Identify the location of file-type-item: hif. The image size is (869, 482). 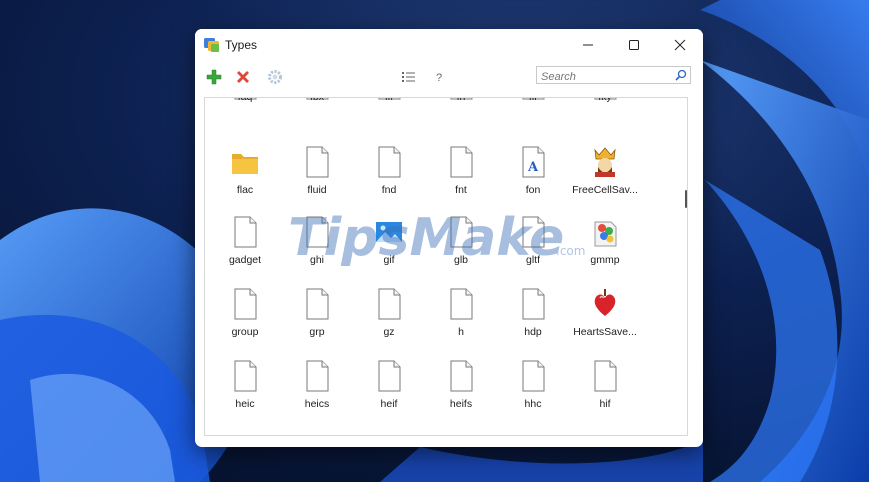
(605, 391).